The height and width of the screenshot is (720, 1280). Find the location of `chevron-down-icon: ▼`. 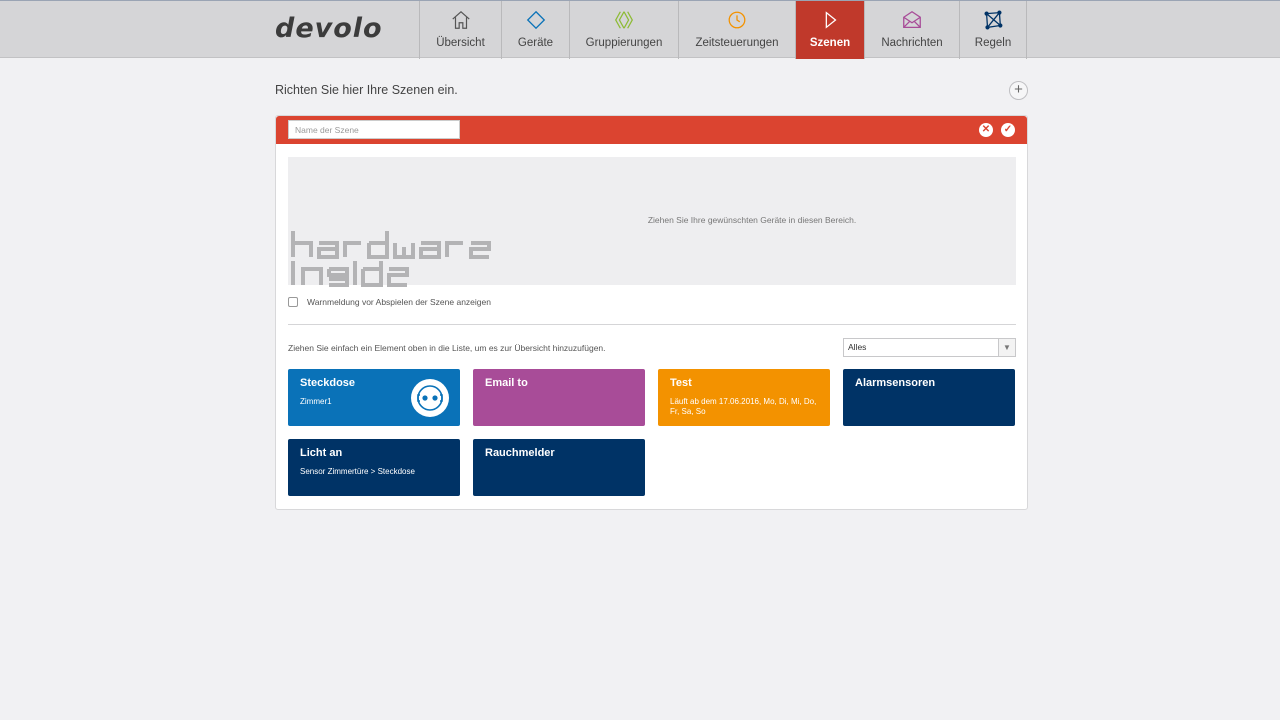

chevron-down-icon: ▼ is located at coordinates (1006, 347).